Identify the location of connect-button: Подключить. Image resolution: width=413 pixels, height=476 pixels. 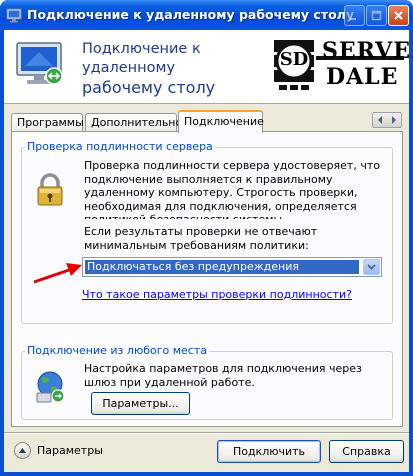
(269, 451).